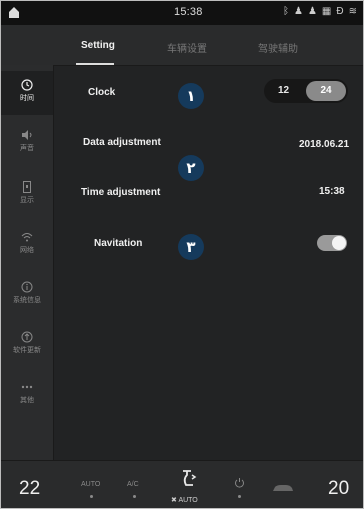 The height and width of the screenshot is (509, 364). I want to click on speaker-icon, so click(27, 135).